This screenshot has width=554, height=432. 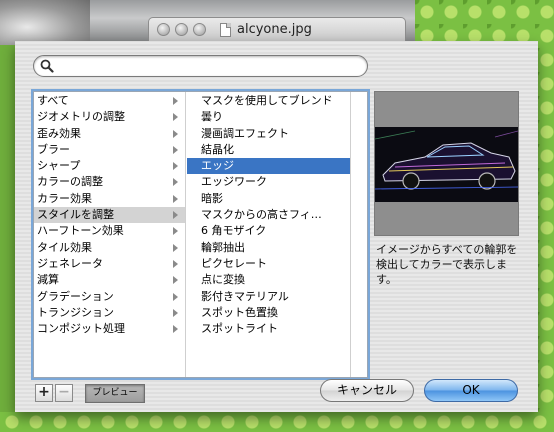 What do you see at coordinates (268, 150) in the screenshot?
I see `filter-item: 結晶化` at bounding box center [268, 150].